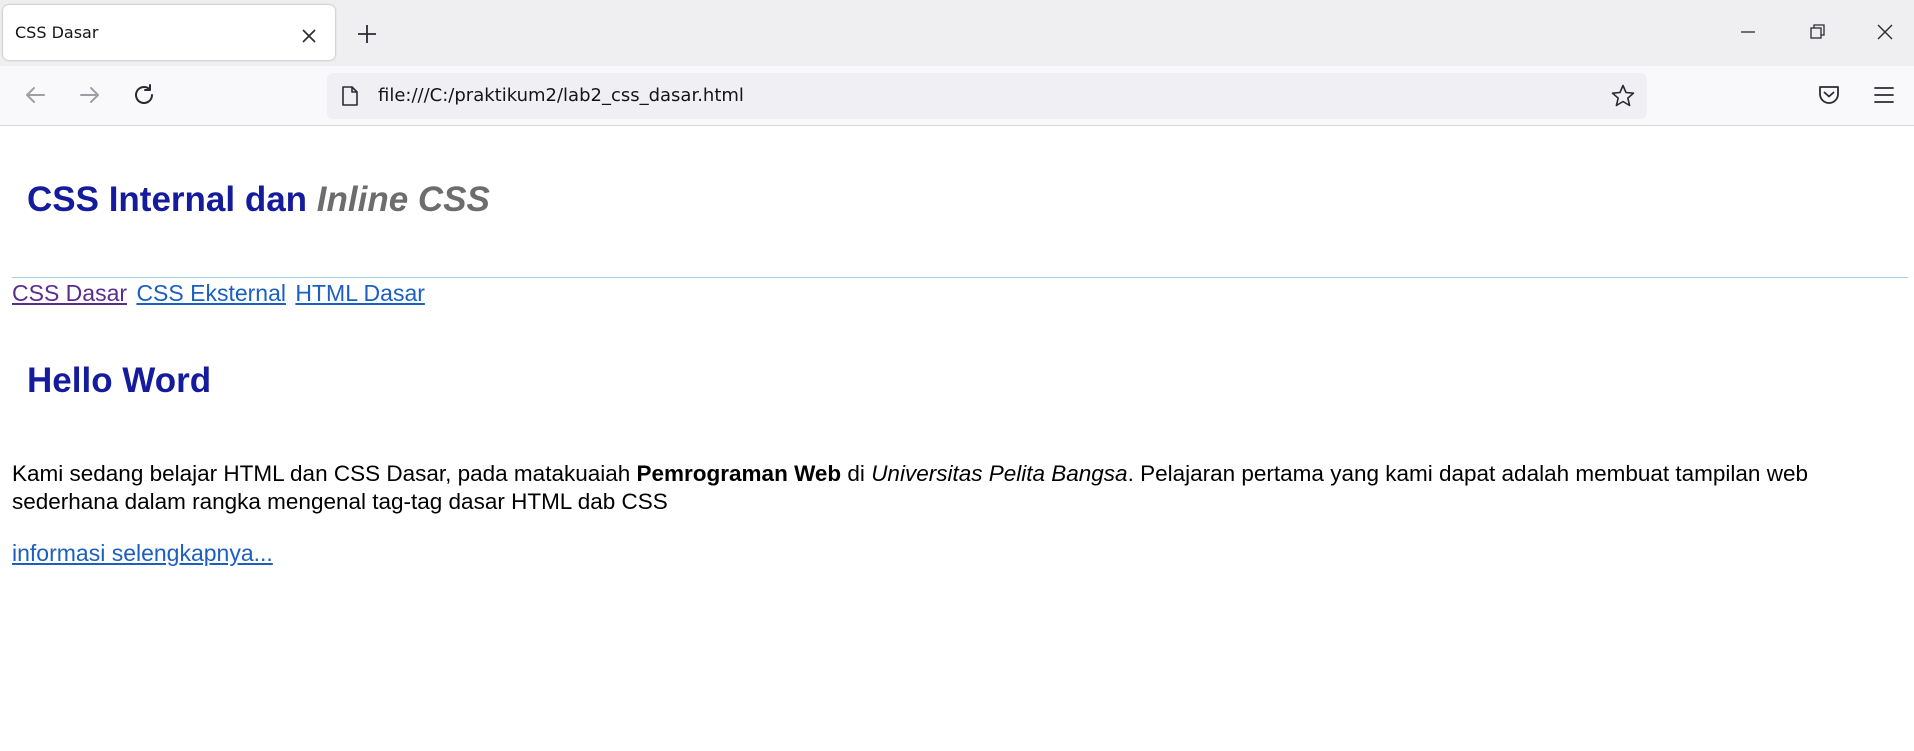 The height and width of the screenshot is (751, 1914). What do you see at coordinates (169, 32) in the screenshot?
I see `active-tab: CSS Dasar` at bounding box center [169, 32].